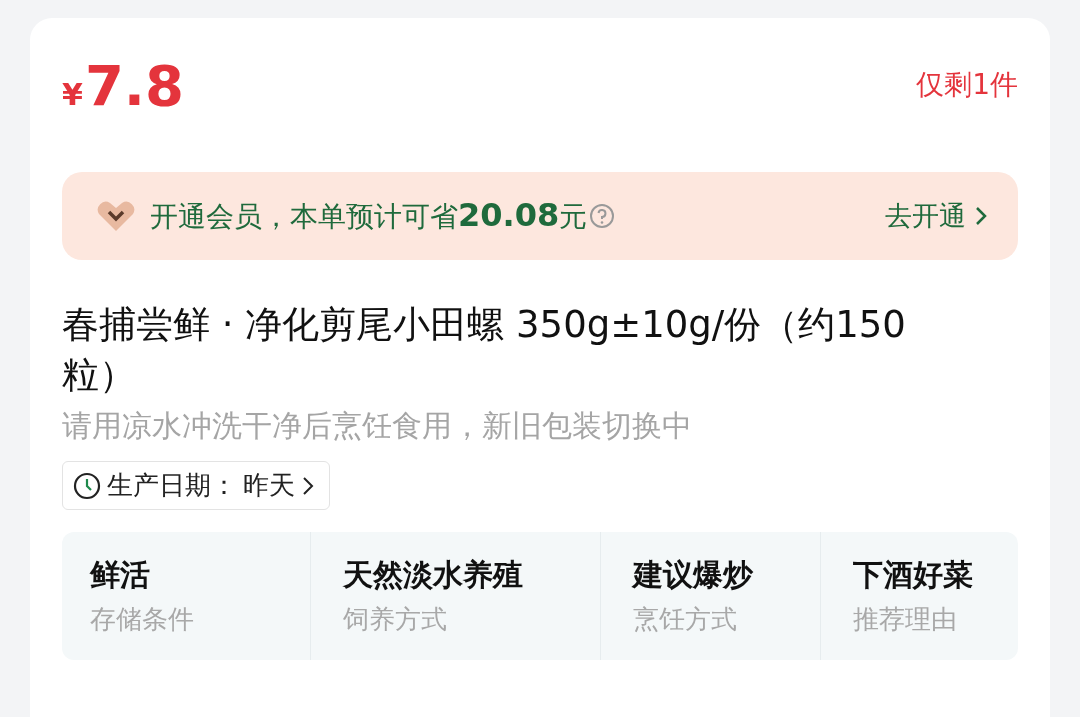 Image resolution: width=1080 pixels, height=717 pixels. What do you see at coordinates (395, 619) in the screenshot?
I see `attribute-label: 饲养方式` at bounding box center [395, 619].